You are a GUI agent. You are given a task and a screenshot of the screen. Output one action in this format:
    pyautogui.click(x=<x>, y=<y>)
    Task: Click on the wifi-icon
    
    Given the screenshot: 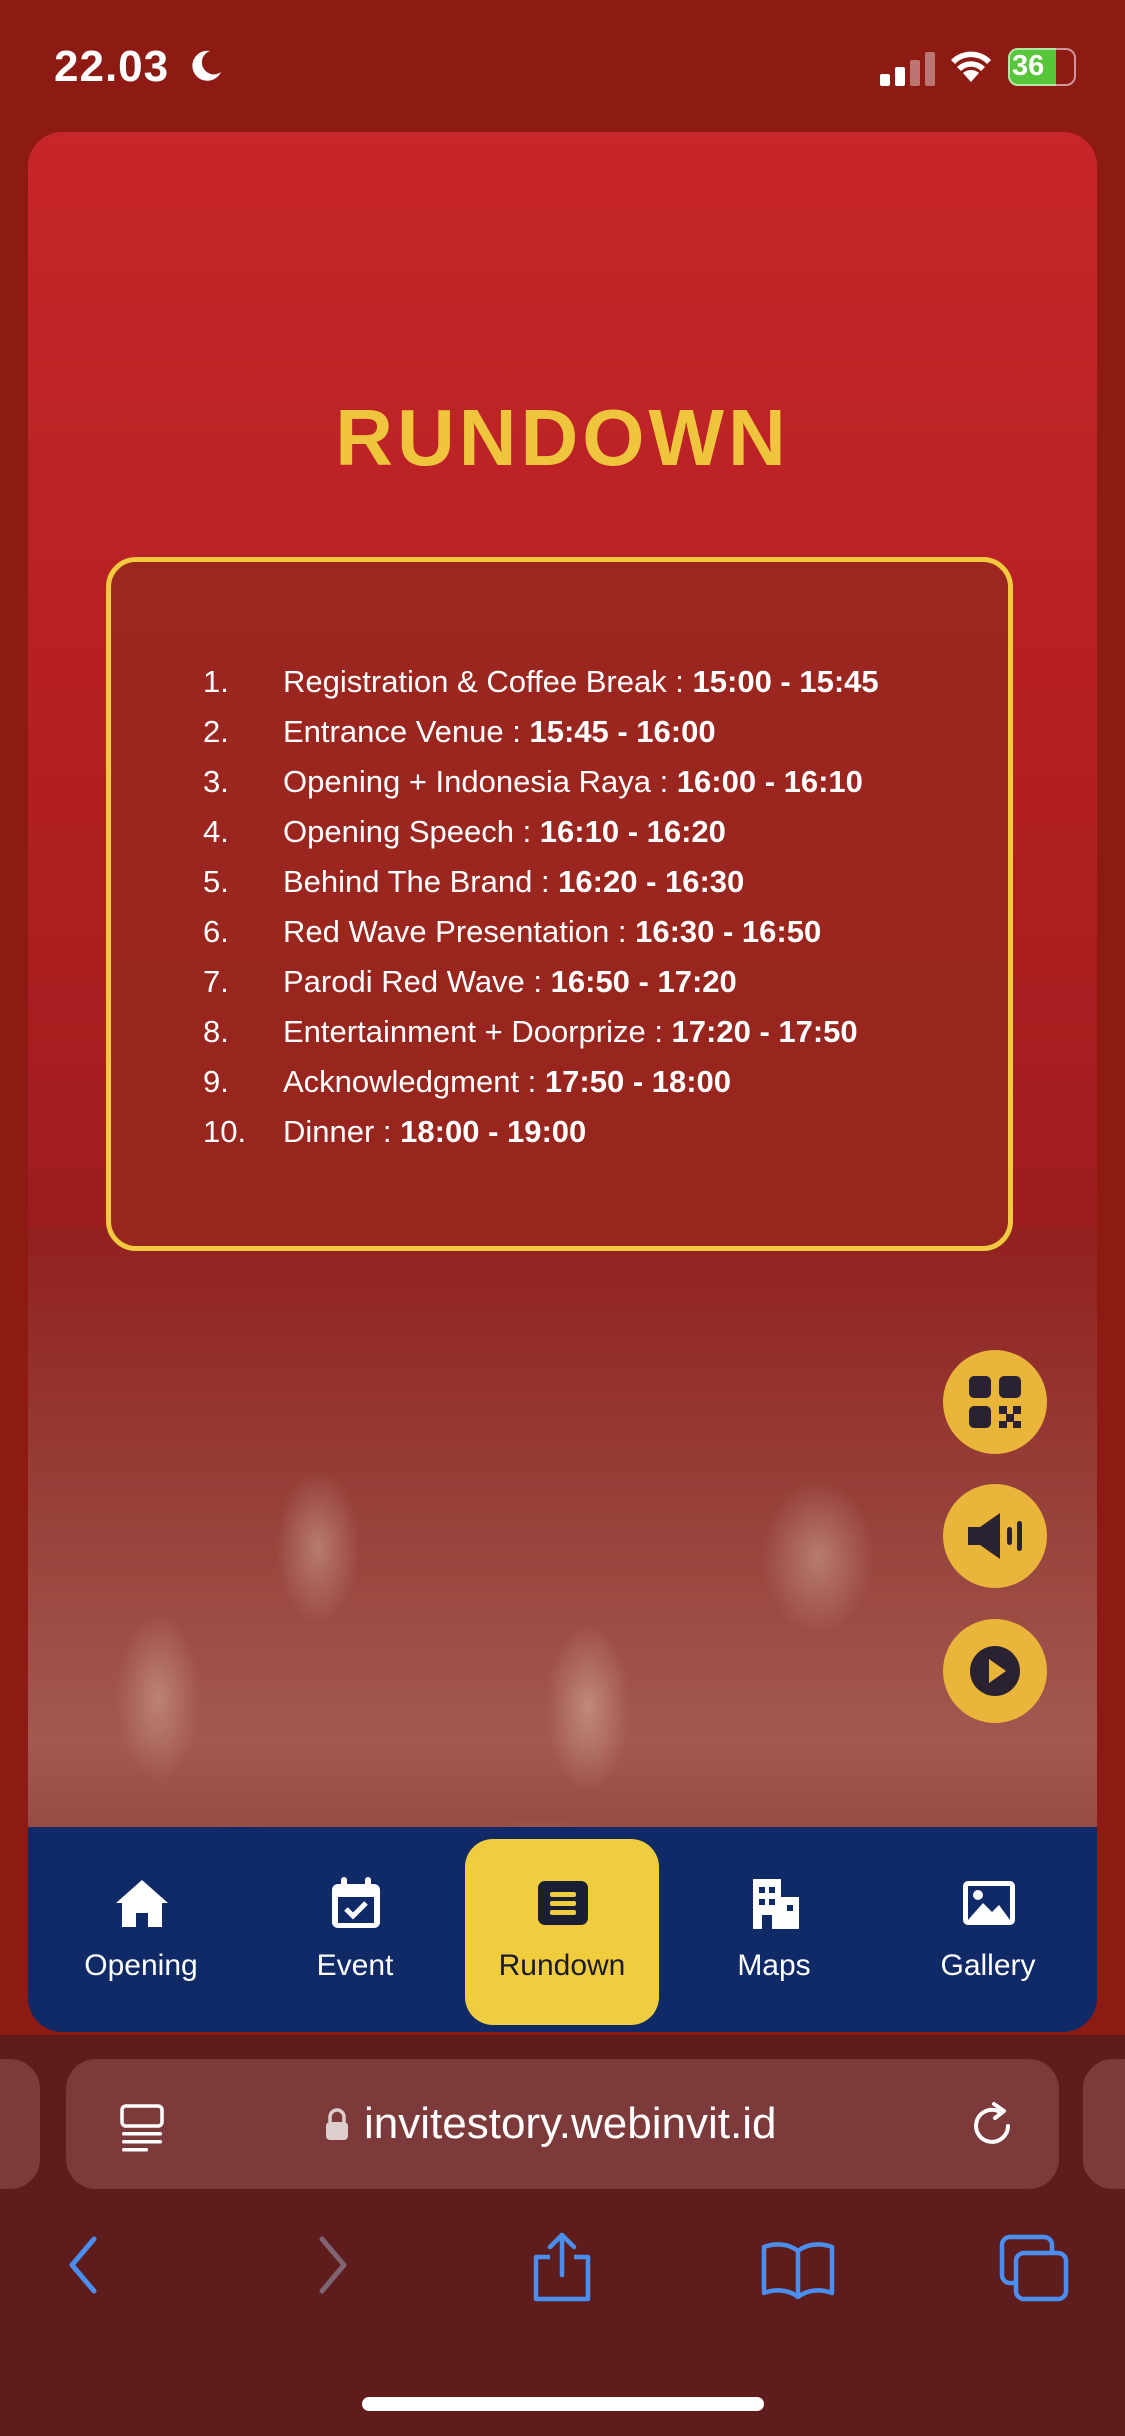 What is the action you would take?
    pyautogui.click(x=971, y=66)
    